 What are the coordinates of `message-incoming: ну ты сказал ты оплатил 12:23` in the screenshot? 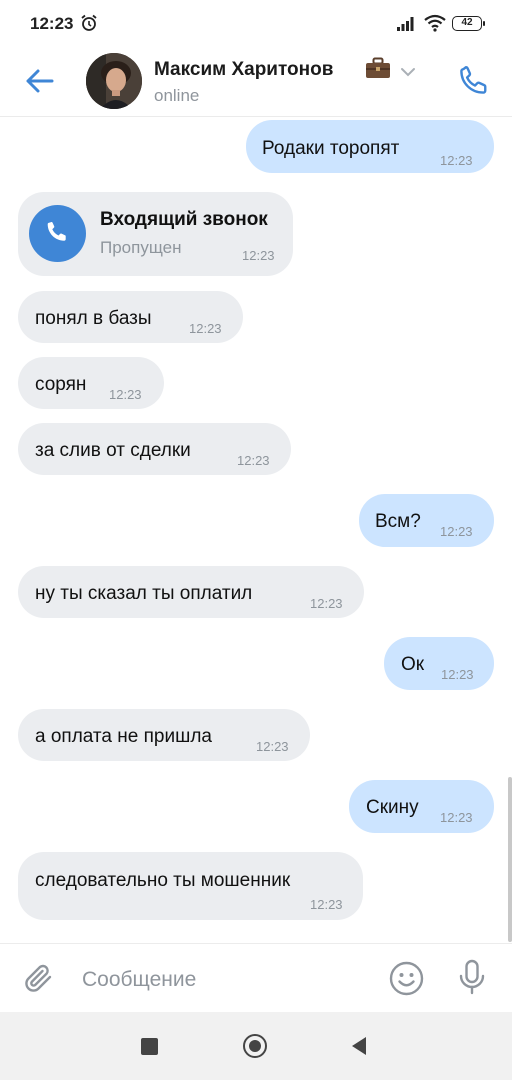 It's located at (191, 592).